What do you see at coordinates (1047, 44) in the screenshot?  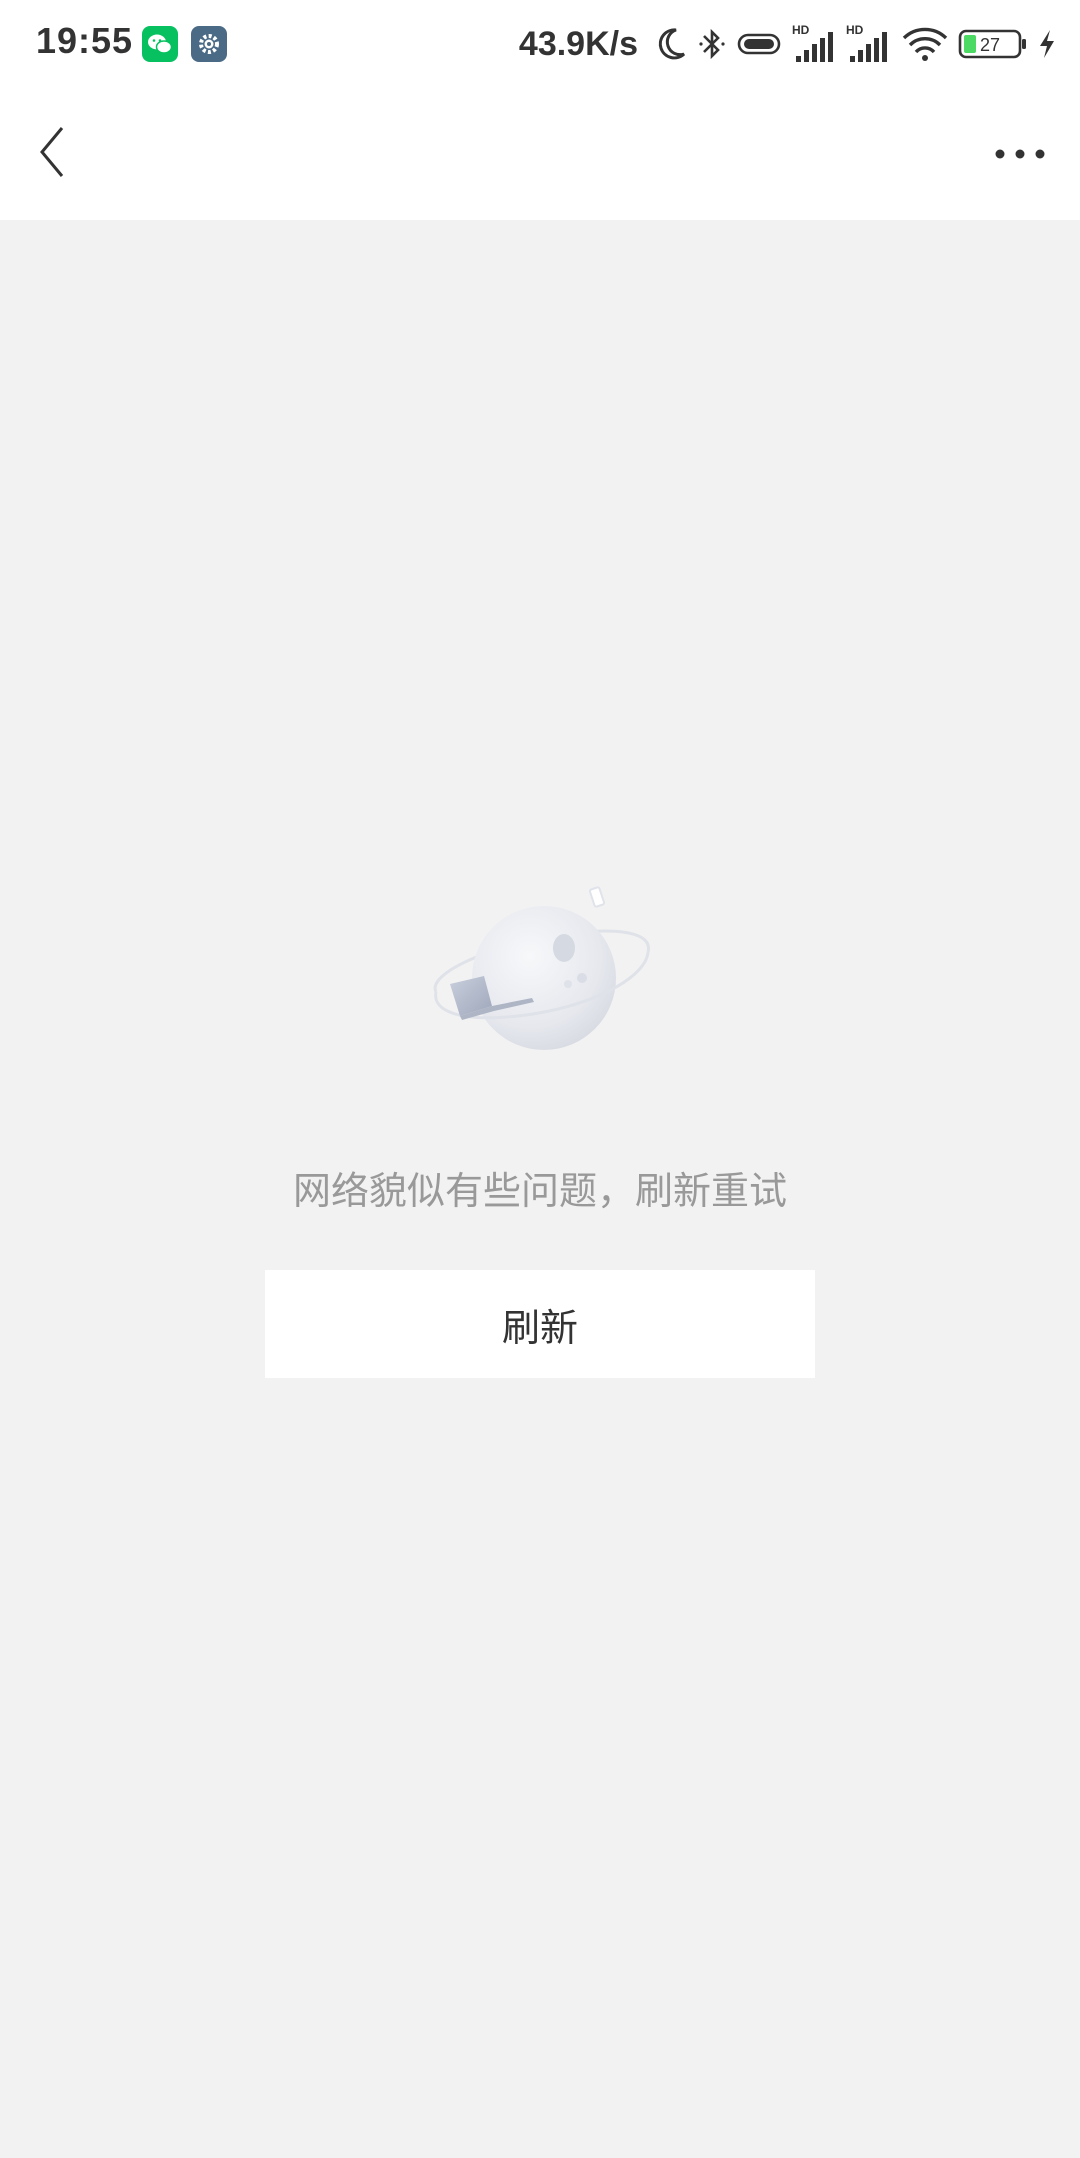 I see `charging-icon` at bounding box center [1047, 44].